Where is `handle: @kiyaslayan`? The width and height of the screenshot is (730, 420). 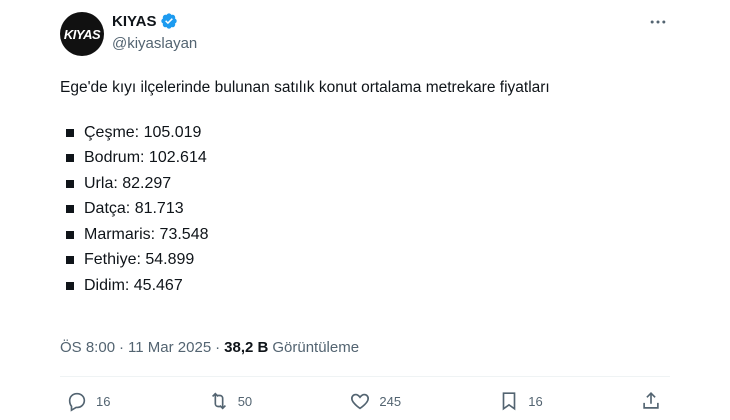
handle: @kiyaslayan is located at coordinates (154, 43).